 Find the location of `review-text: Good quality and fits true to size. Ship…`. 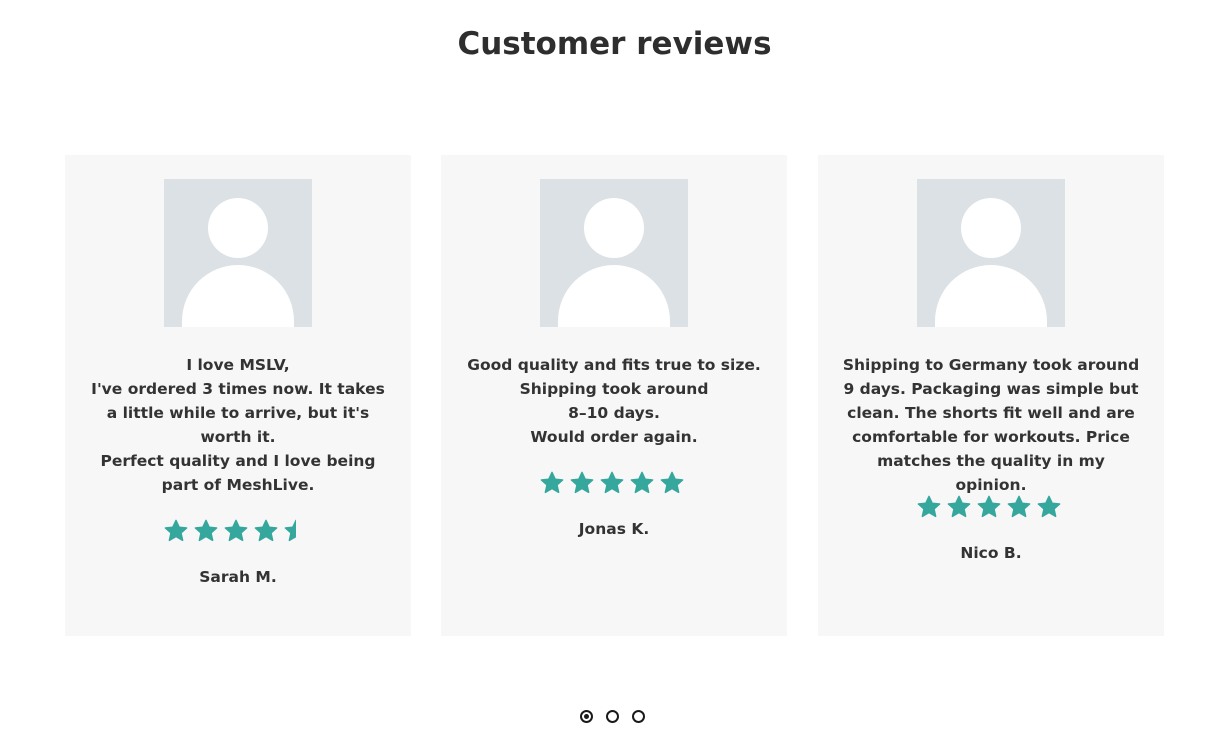

review-text: Good quality and fits true to size. Ship… is located at coordinates (614, 401).